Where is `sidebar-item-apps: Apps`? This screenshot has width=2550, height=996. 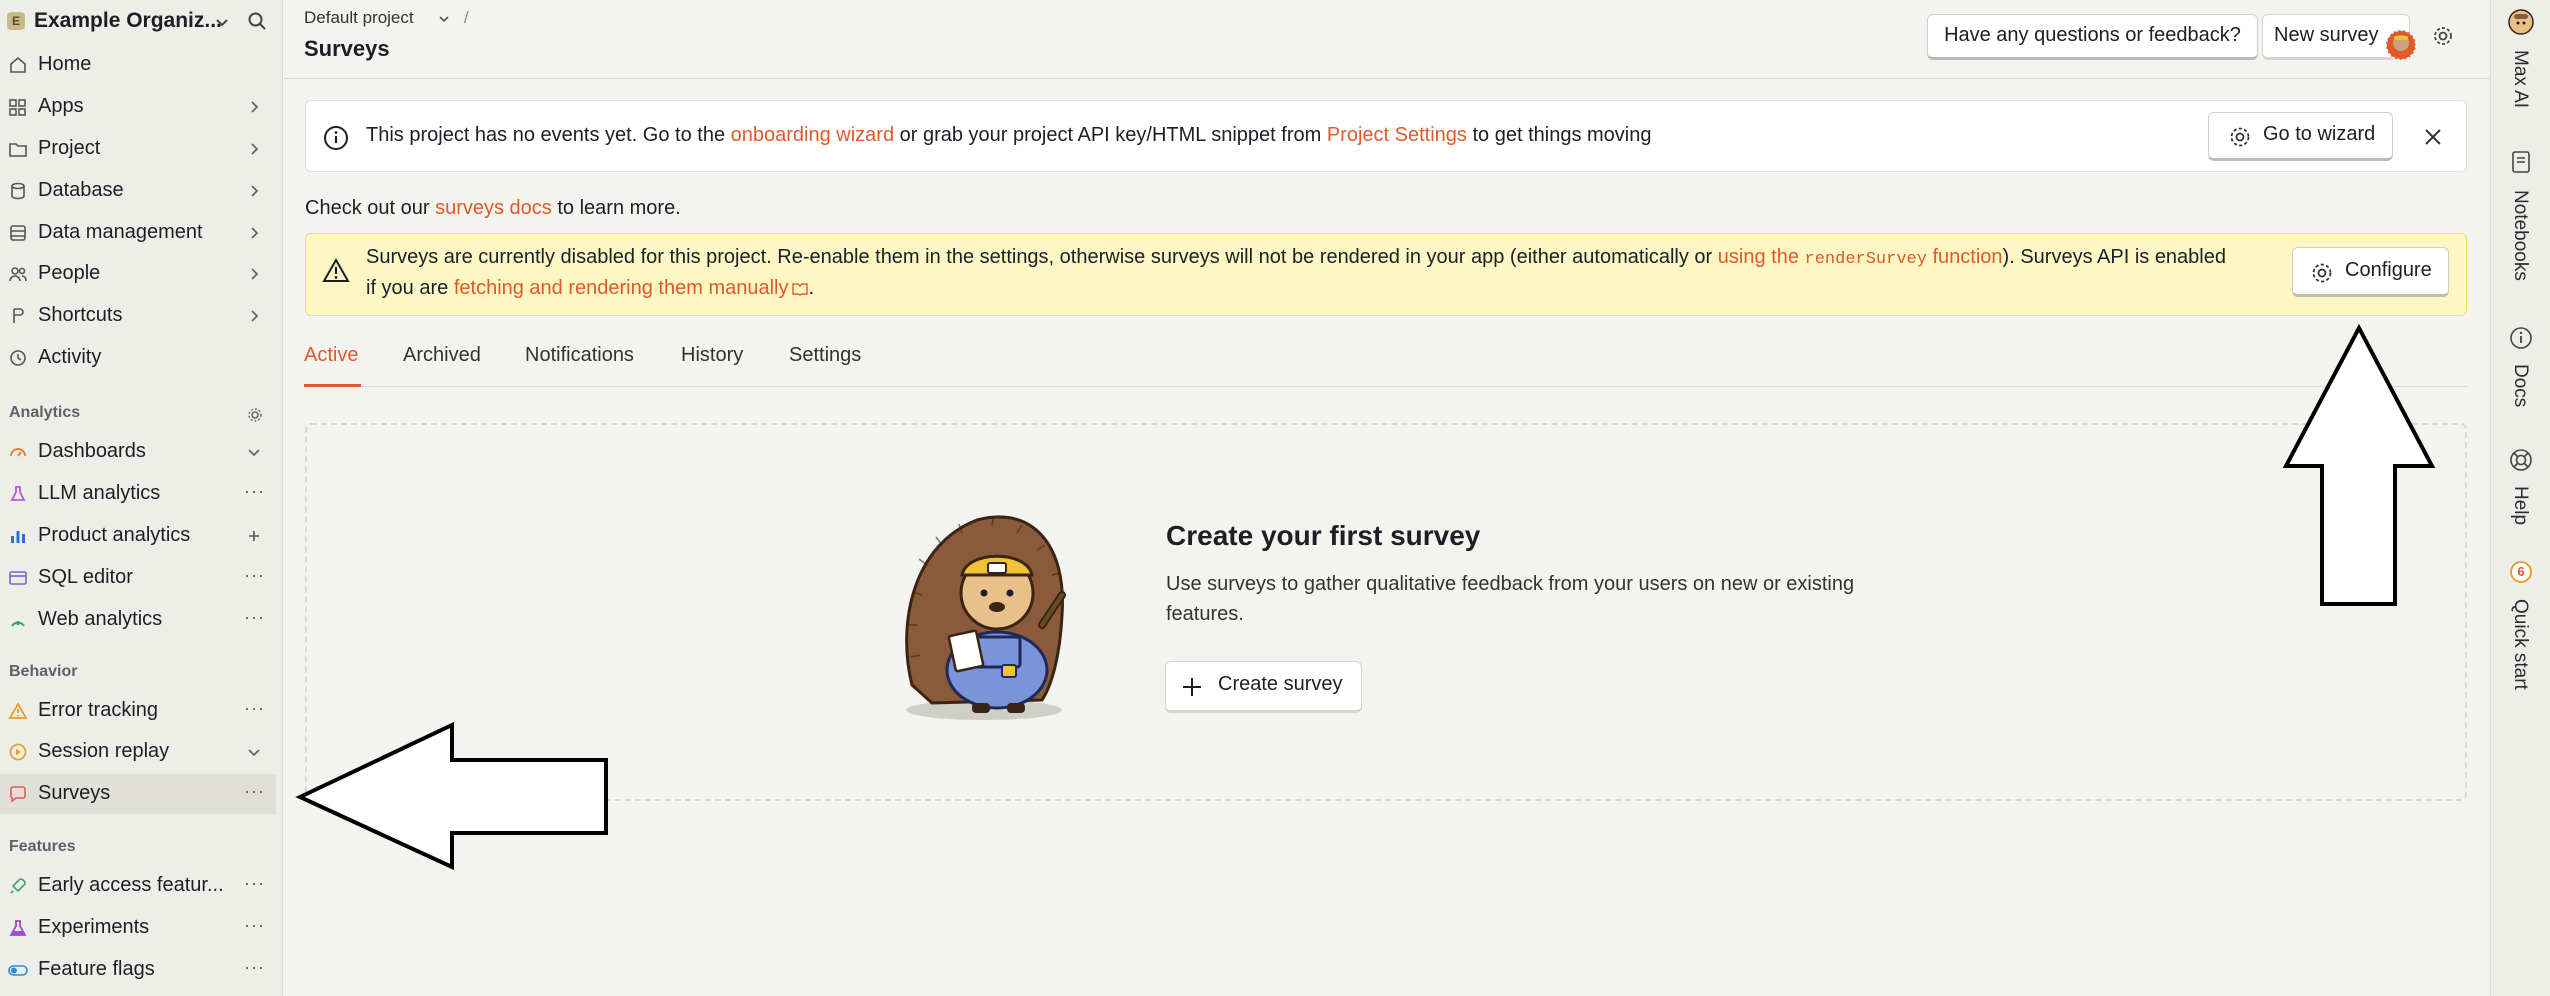 sidebar-item-apps: Apps is located at coordinates (138, 107).